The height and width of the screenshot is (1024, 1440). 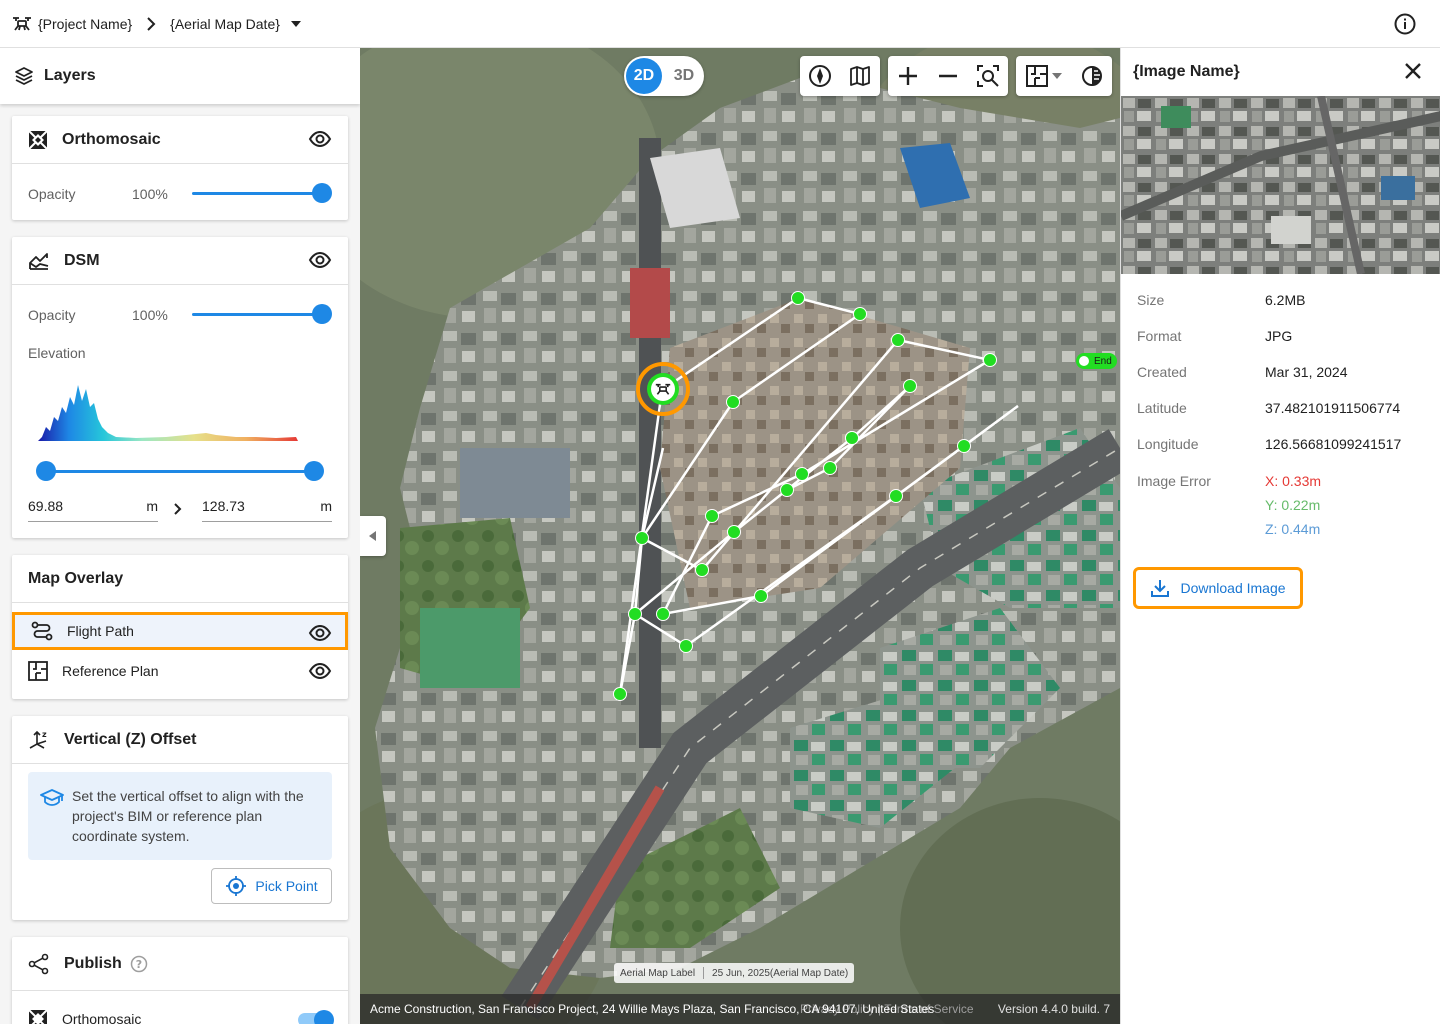 What do you see at coordinates (1287, 374) in the screenshot?
I see `metadata-row-created: Created Mar 31, 2024` at bounding box center [1287, 374].